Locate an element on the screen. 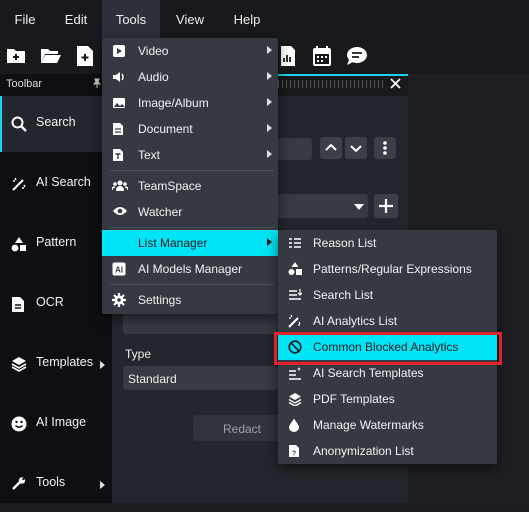  move-down-button is located at coordinates (356, 148).